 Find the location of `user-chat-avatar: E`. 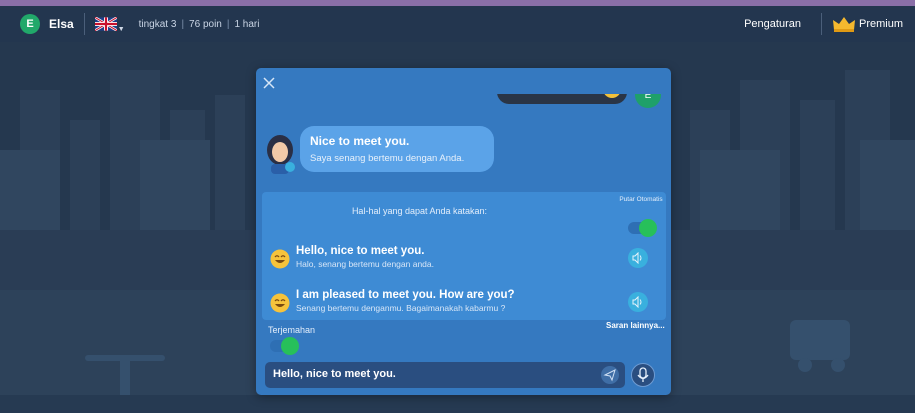

user-chat-avatar: E is located at coordinates (648, 101).